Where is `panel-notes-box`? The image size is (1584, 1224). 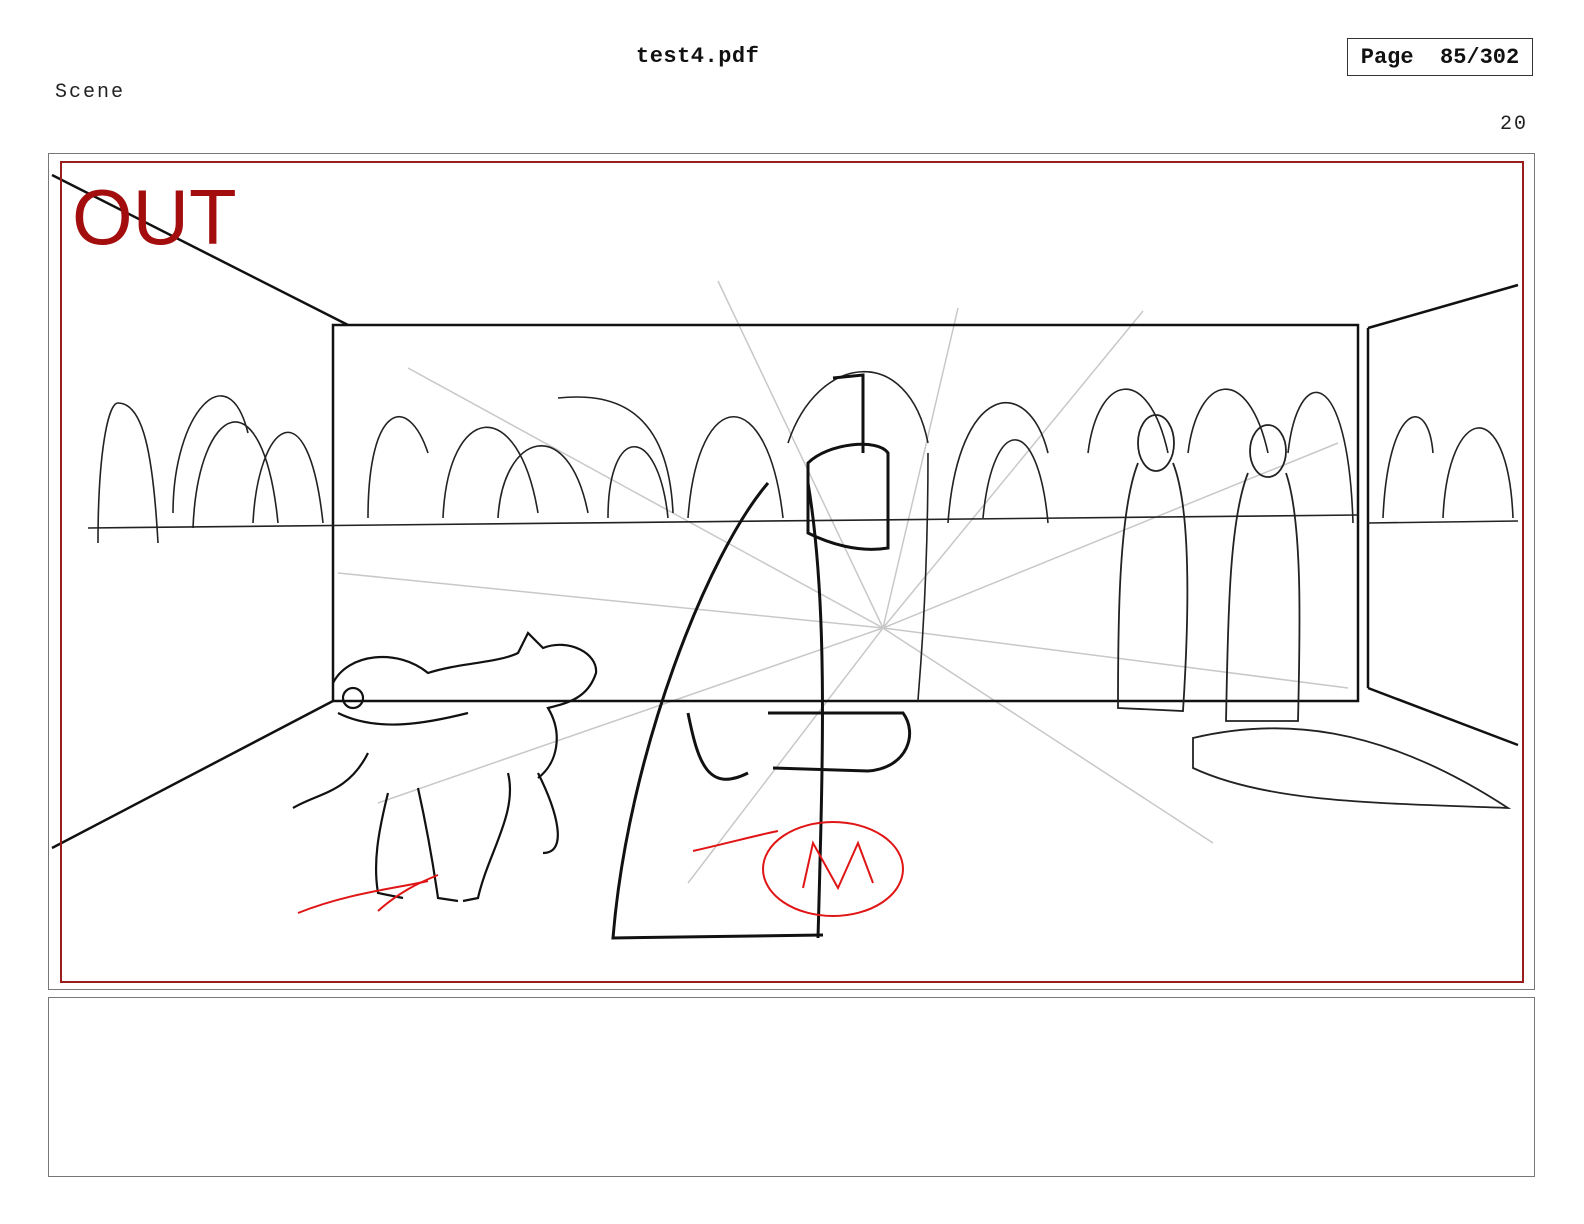 panel-notes-box is located at coordinates (791, 1087).